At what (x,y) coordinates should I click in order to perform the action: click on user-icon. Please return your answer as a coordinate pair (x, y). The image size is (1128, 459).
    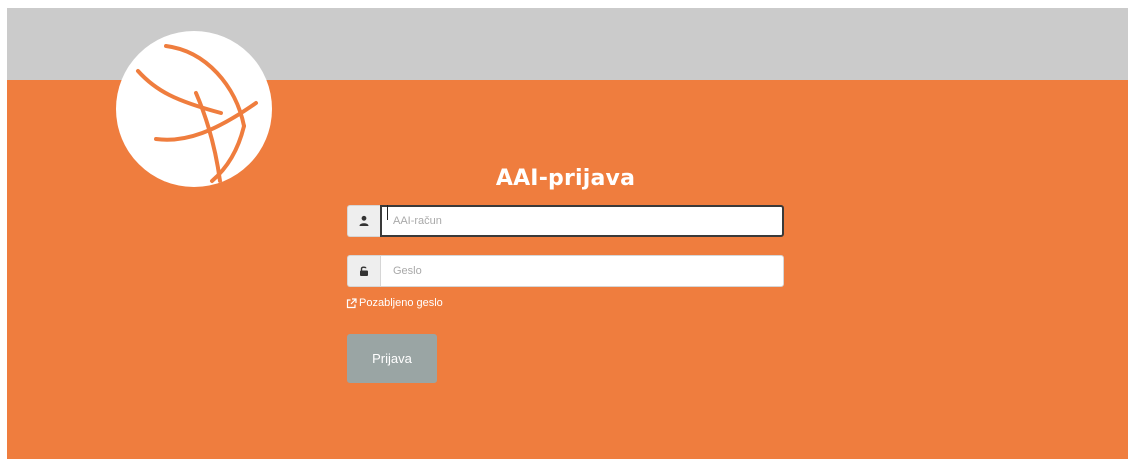
    Looking at the image, I should click on (364, 220).